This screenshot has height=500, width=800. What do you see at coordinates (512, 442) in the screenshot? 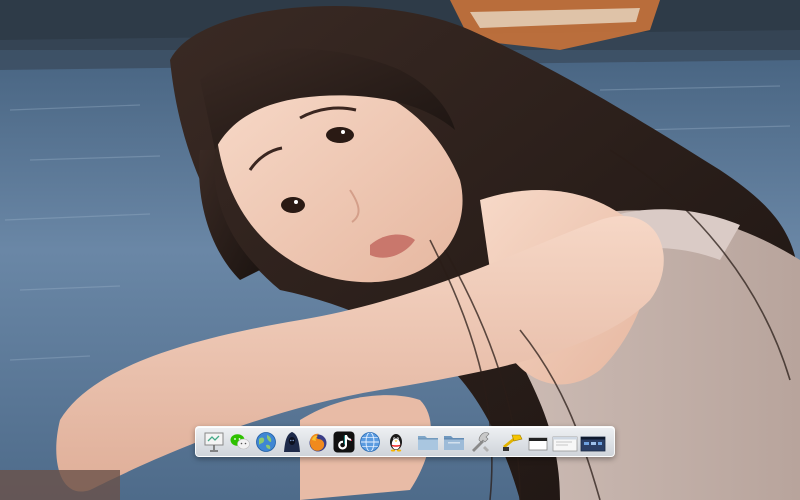
I see `terminal-tool-icon` at bounding box center [512, 442].